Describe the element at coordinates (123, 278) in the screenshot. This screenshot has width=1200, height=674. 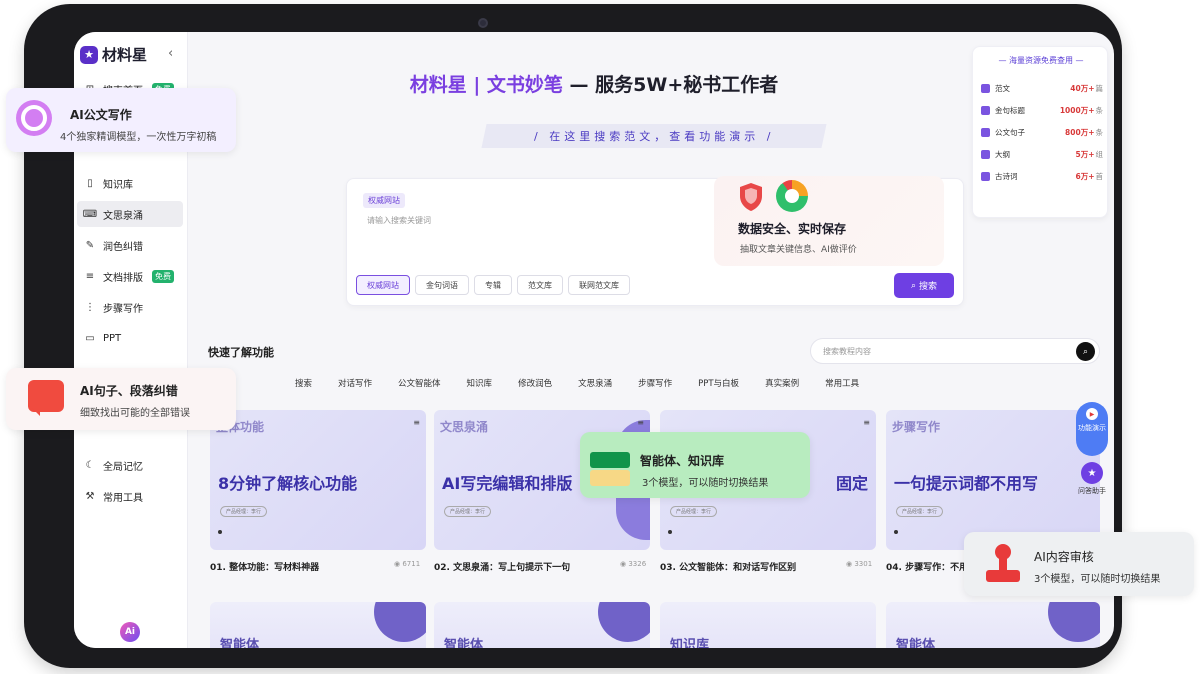
I see `sidebar-item-label: 文档排版` at that location.